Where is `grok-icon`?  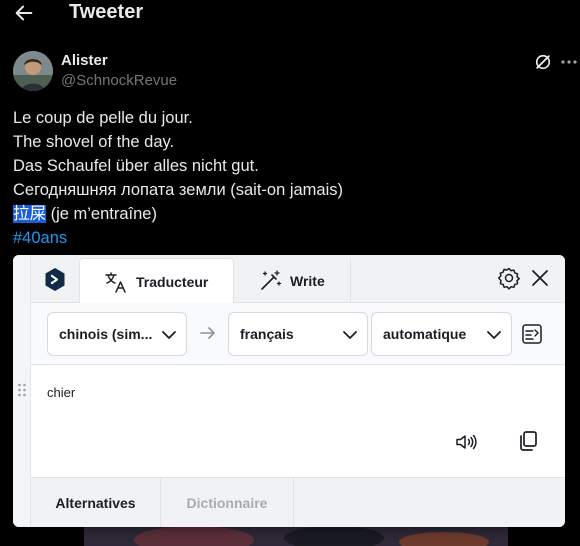 grok-icon is located at coordinates (543, 62).